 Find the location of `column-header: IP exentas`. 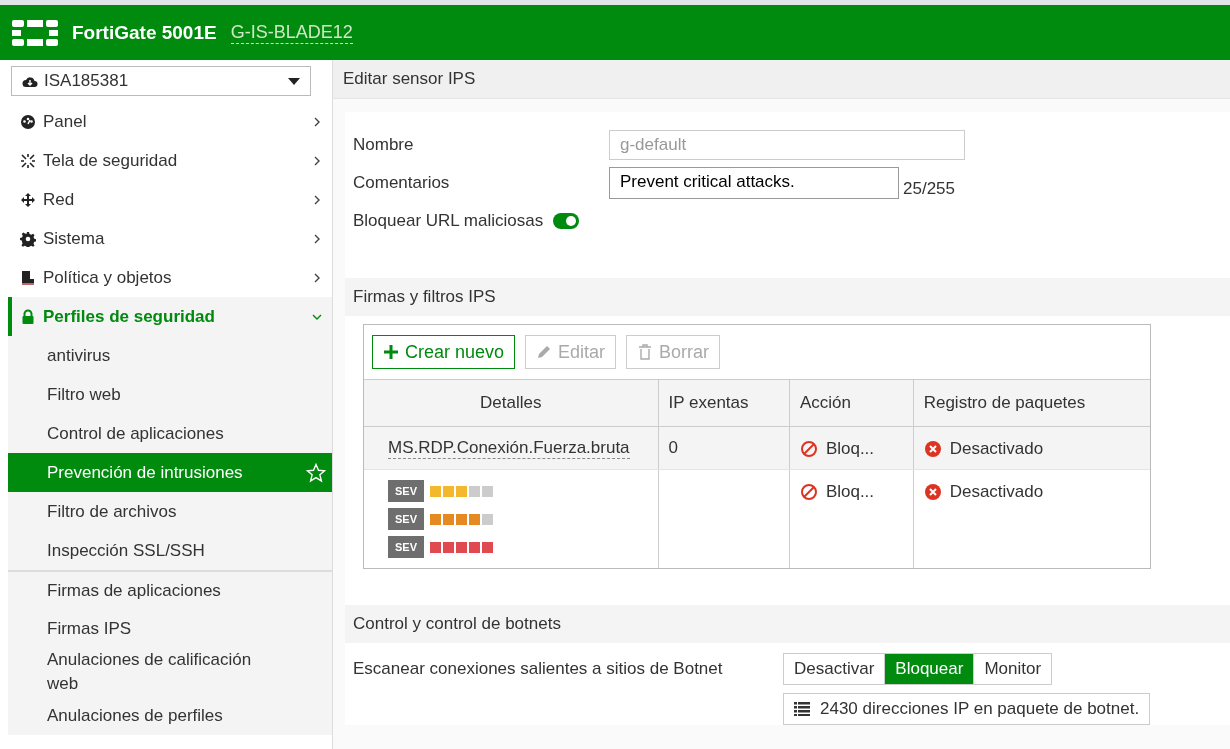

column-header: IP exentas is located at coordinates (724, 403).